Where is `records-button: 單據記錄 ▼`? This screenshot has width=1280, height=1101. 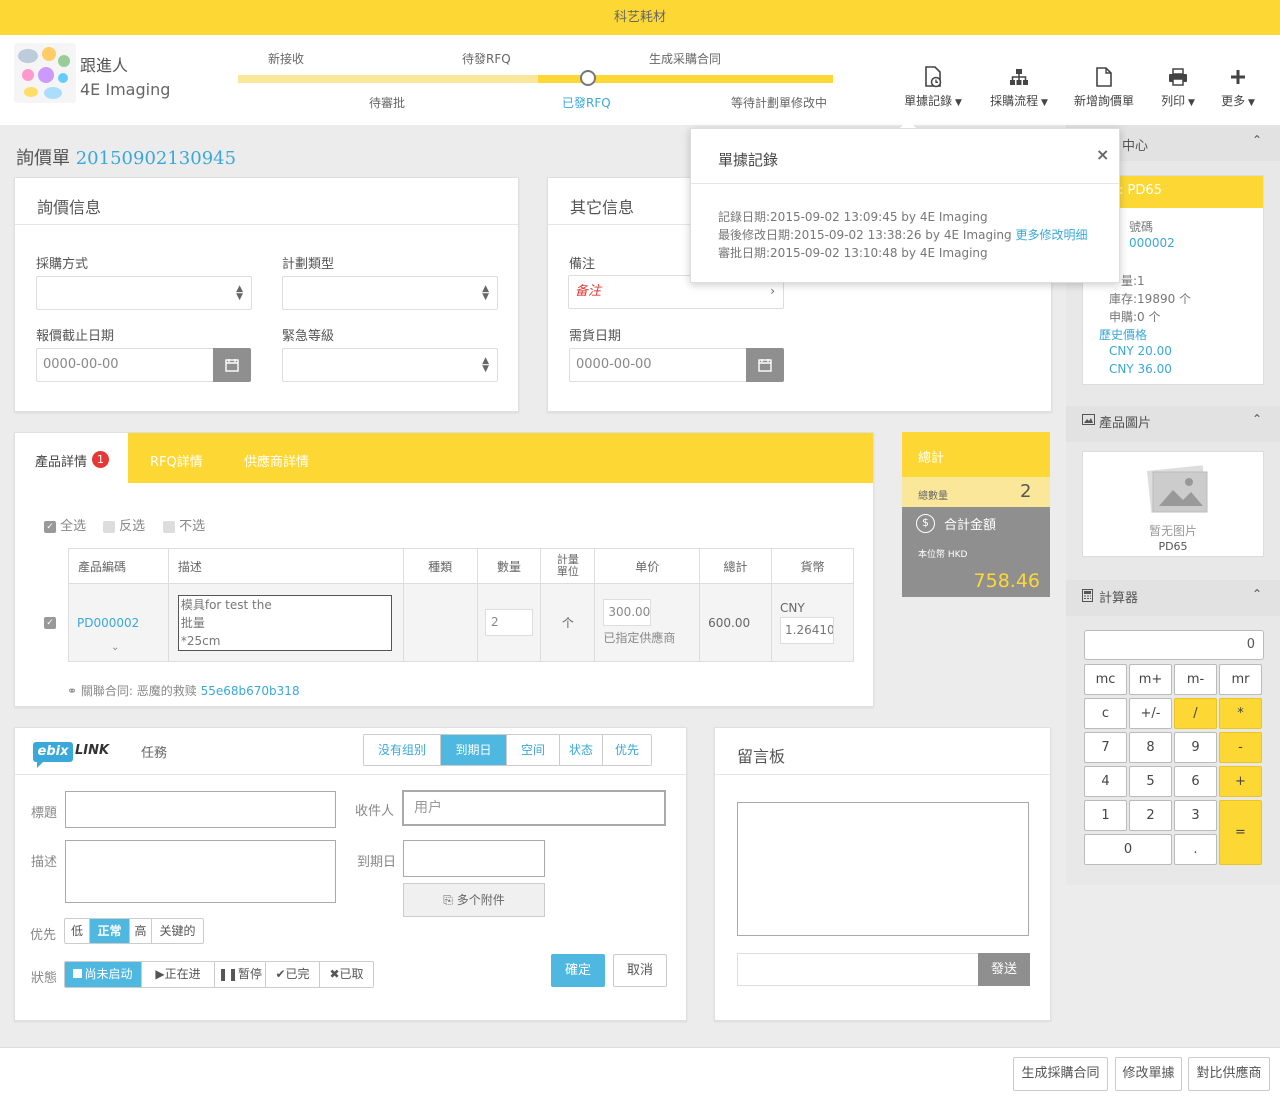 records-button: 單據記錄 ▼ is located at coordinates (933, 87).